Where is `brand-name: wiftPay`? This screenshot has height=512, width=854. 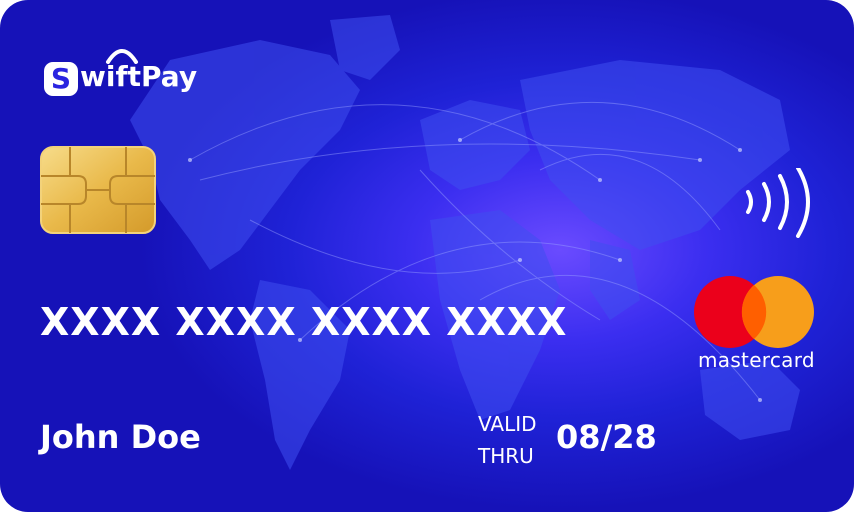
brand-name: wiftPay is located at coordinates (139, 76).